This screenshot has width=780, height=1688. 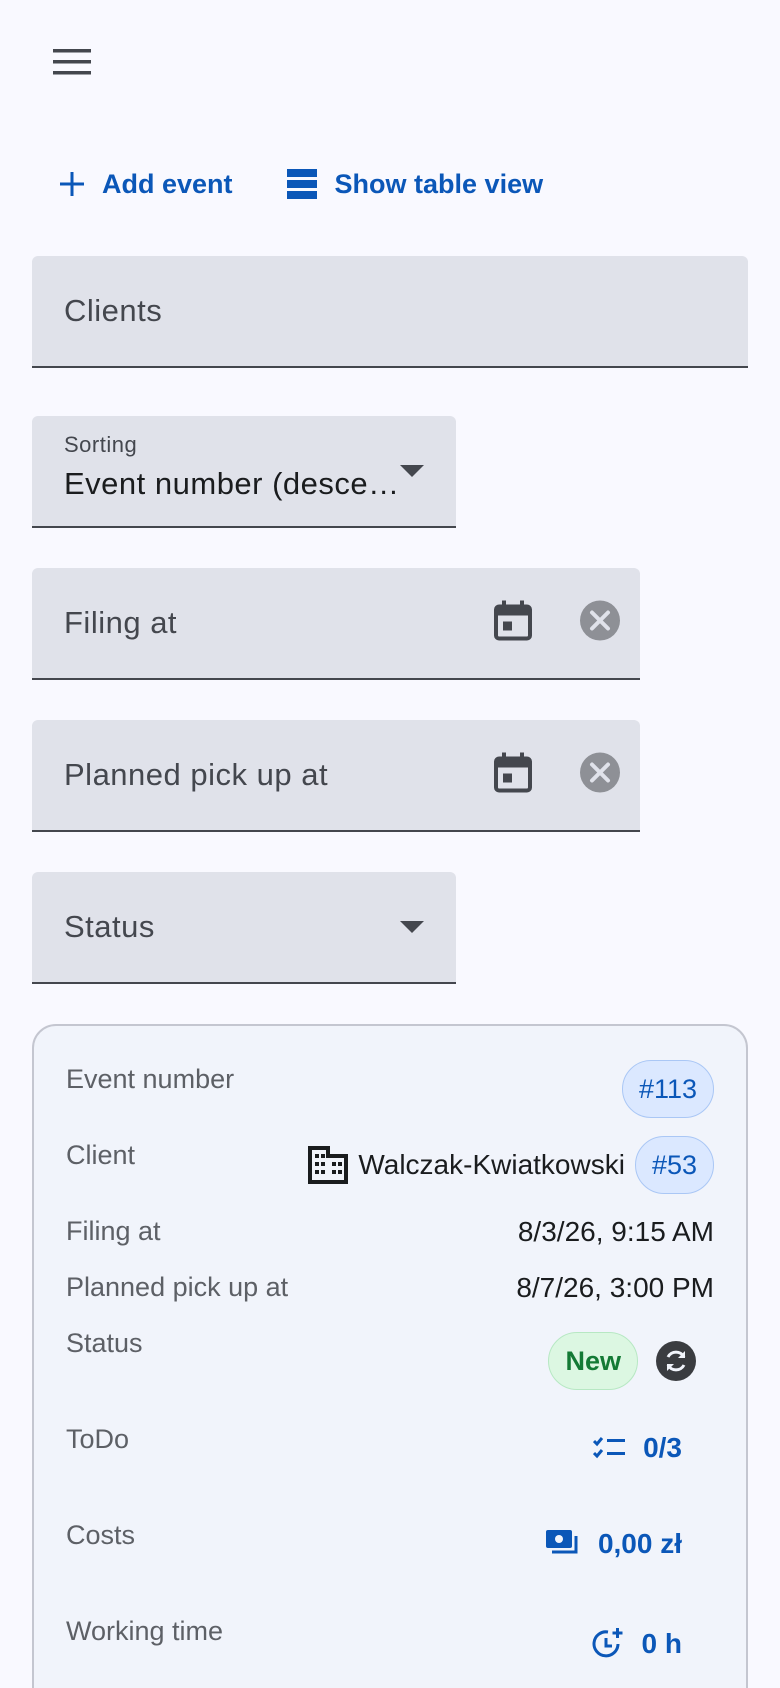 What do you see at coordinates (109, 926) in the screenshot?
I see `status-filter-label: Status` at bounding box center [109, 926].